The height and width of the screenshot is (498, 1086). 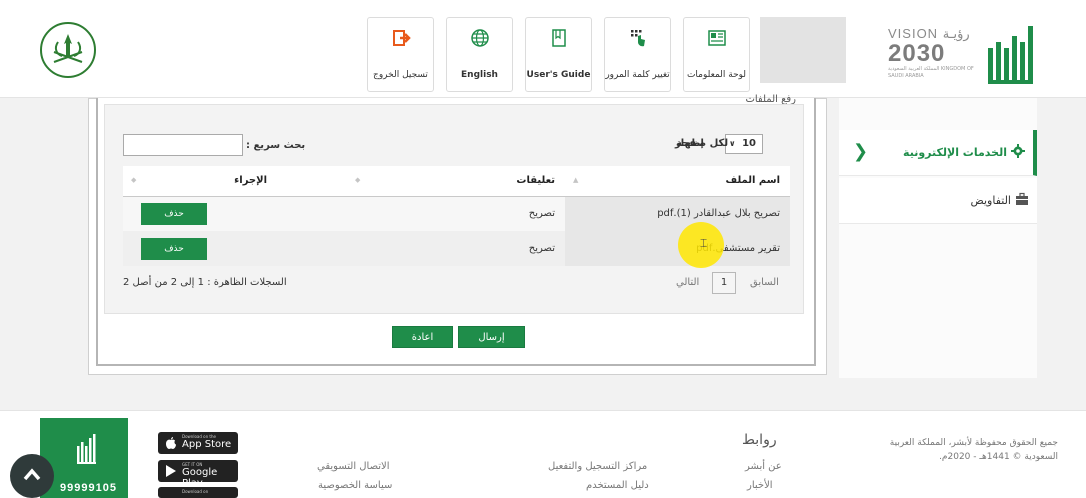 What do you see at coordinates (353, 466) in the screenshot?
I see `footer-link-marketing: الاتصال التسويقي` at bounding box center [353, 466].